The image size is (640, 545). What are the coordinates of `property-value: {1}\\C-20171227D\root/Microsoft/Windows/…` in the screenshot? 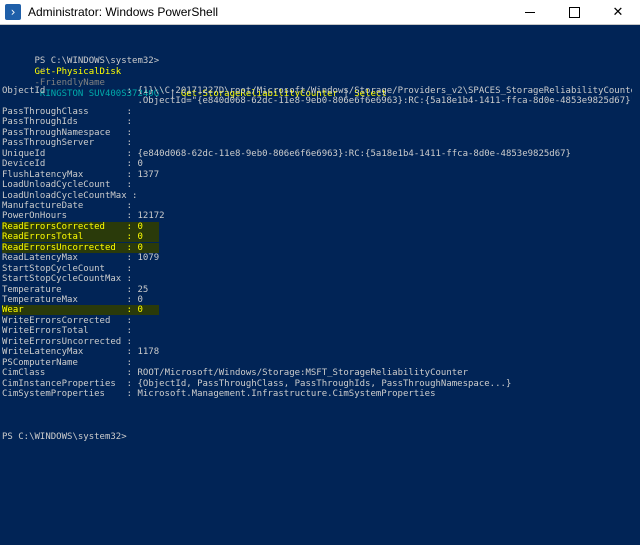 It's located at (384, 91).